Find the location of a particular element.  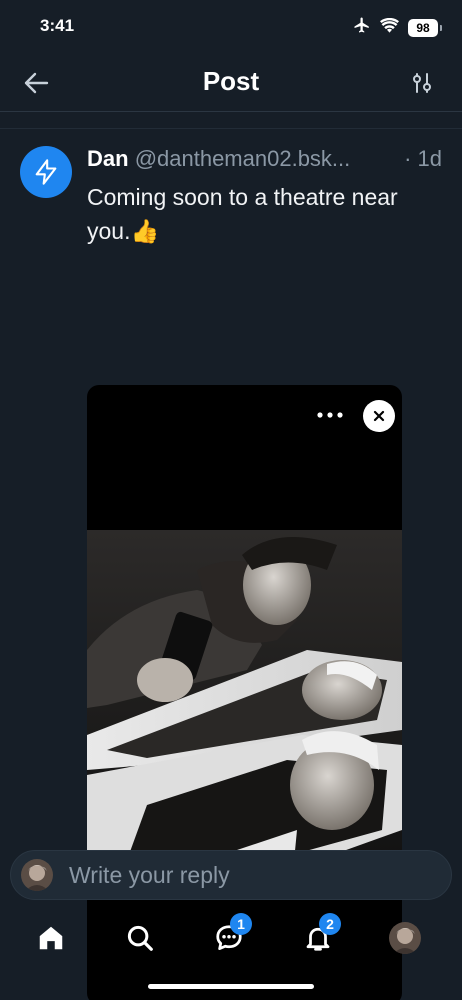

home-indicator is located at coordinates (231, 986).